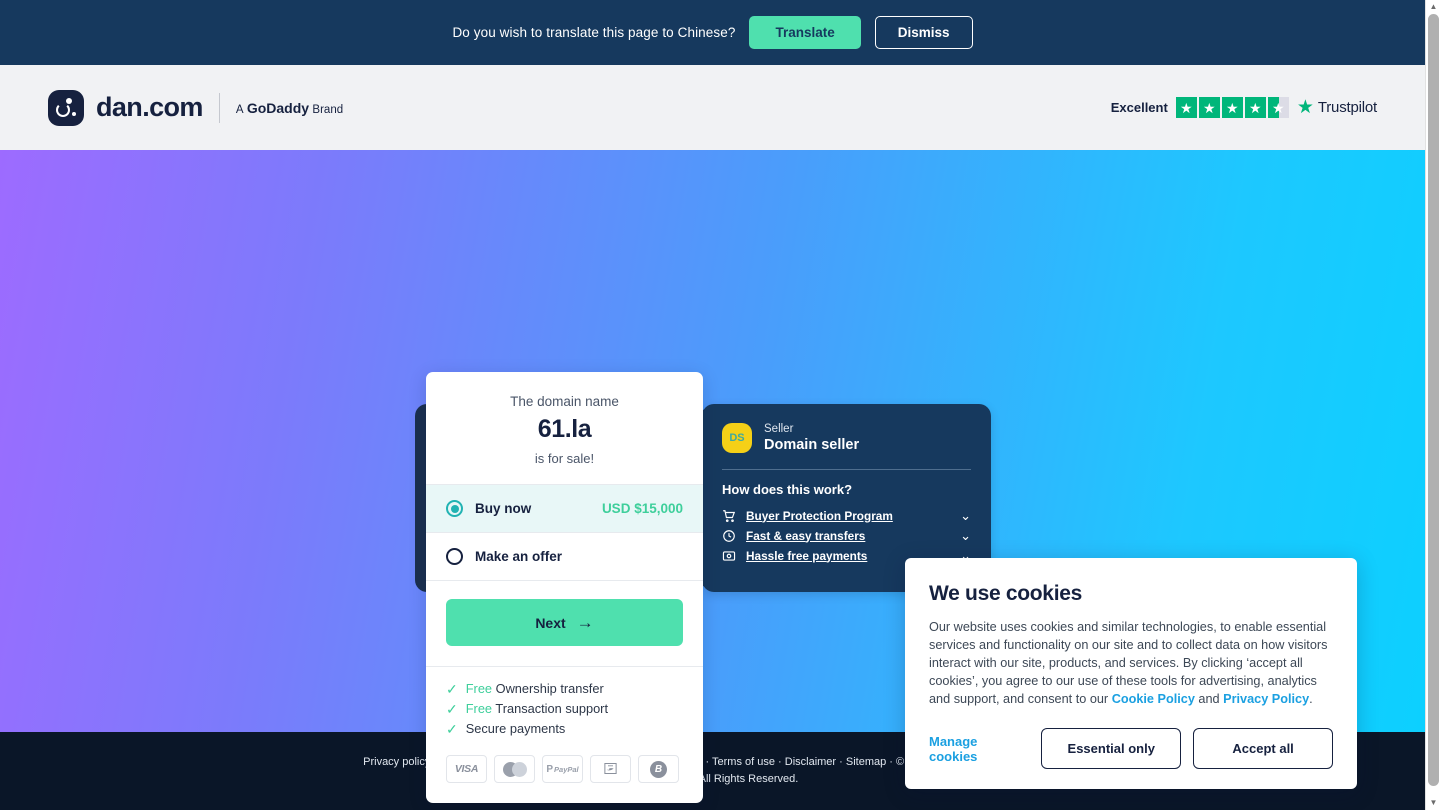 The width and height of the screenshot is (1440, 810). I want to click on seller-header: DS Seller Domain seller, so click(846, 438).